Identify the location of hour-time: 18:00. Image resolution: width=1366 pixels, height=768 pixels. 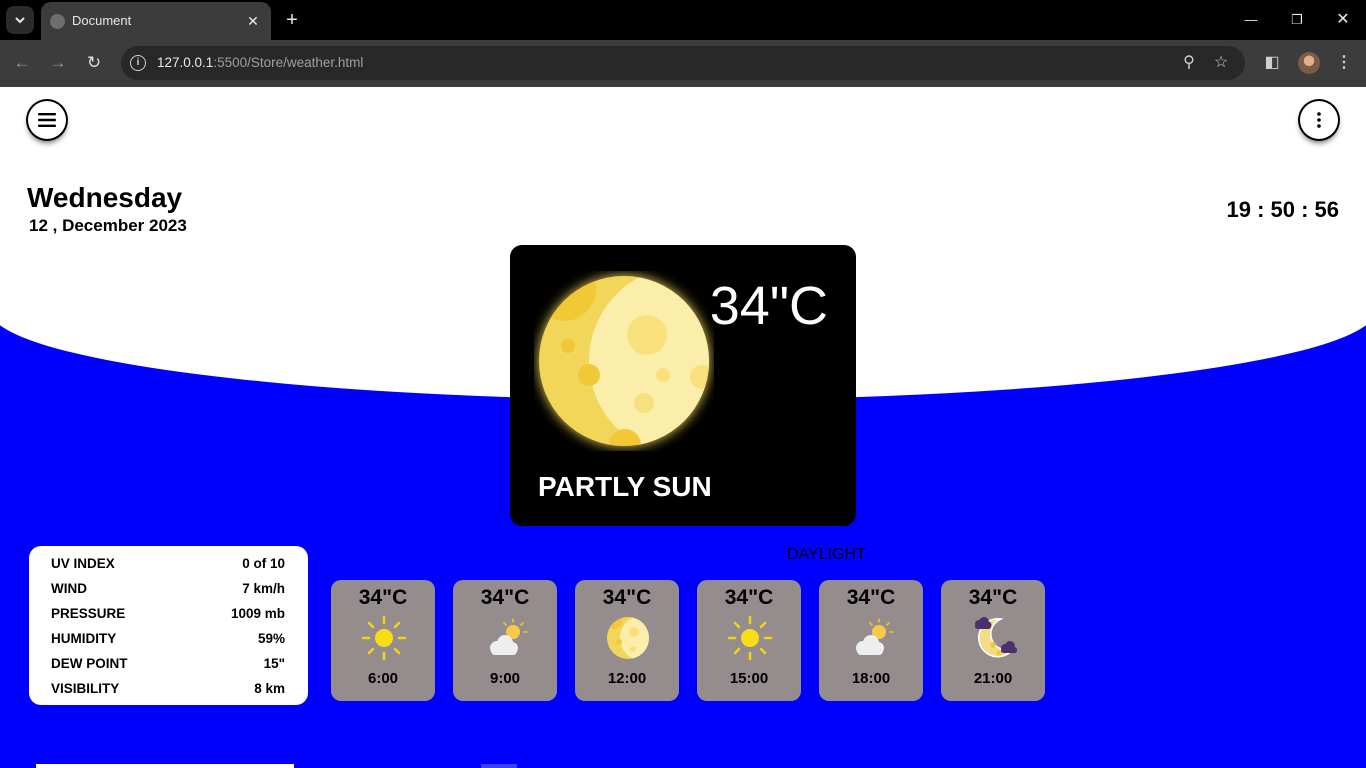
(871, 678).